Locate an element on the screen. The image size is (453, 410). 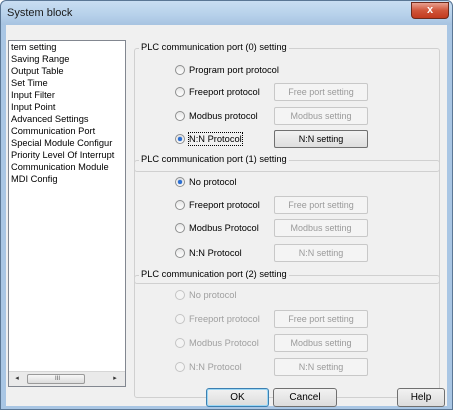
radio-label: Modbus protocol is located at coordinates (223, 116).